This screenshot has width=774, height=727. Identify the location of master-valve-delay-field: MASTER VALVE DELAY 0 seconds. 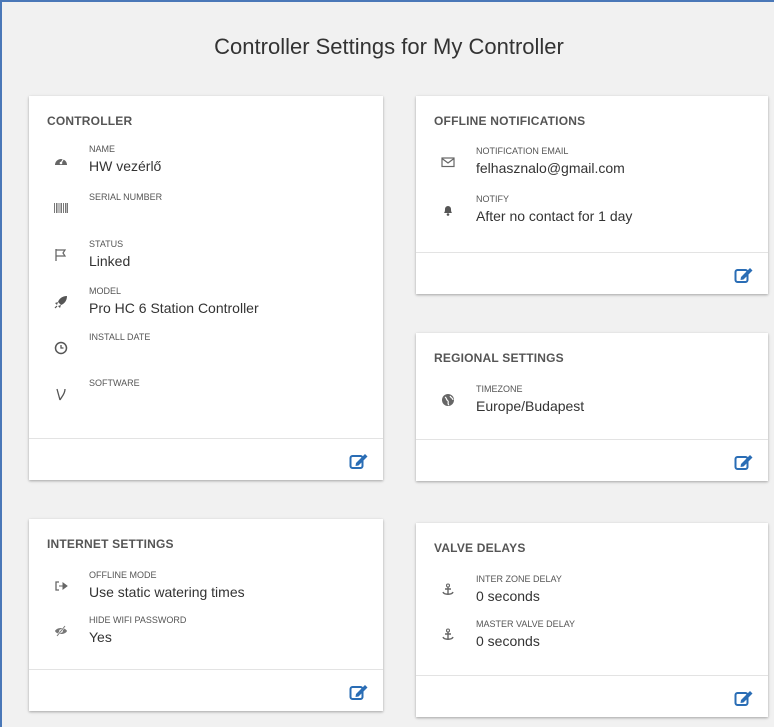
(596, 639).